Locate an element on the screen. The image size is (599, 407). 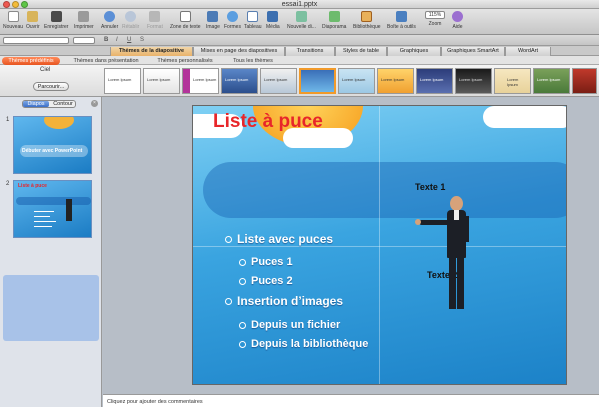
notes-pane: Cliquez pour ajouter des commentaires is located at coordinates (351, 400).